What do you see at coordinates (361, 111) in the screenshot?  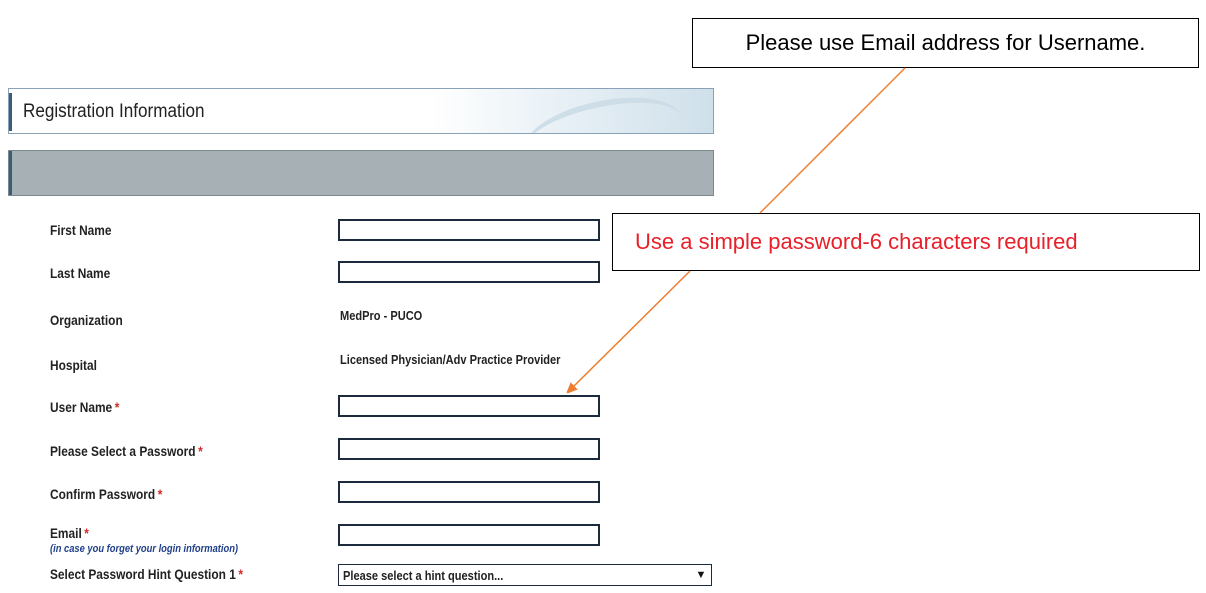 I see `registration-header: Registration Information` at bounding box center [361, 111].